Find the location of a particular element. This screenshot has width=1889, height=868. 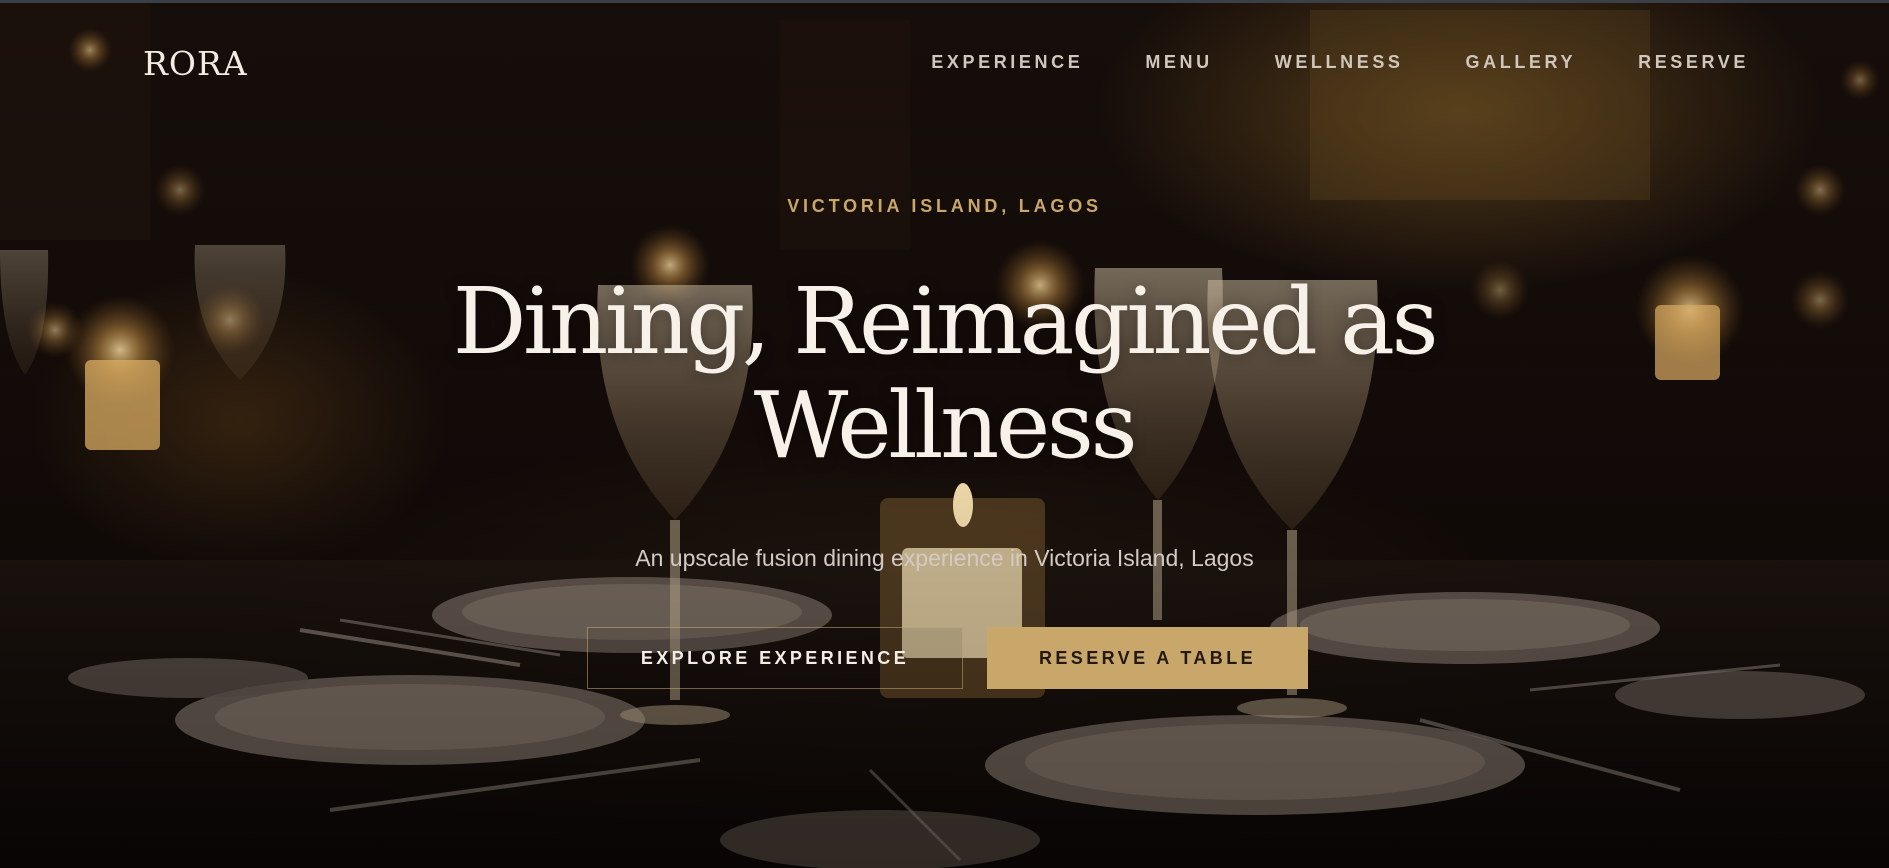

nav-item-menu: MENU is located at coordinates (1178, 62).